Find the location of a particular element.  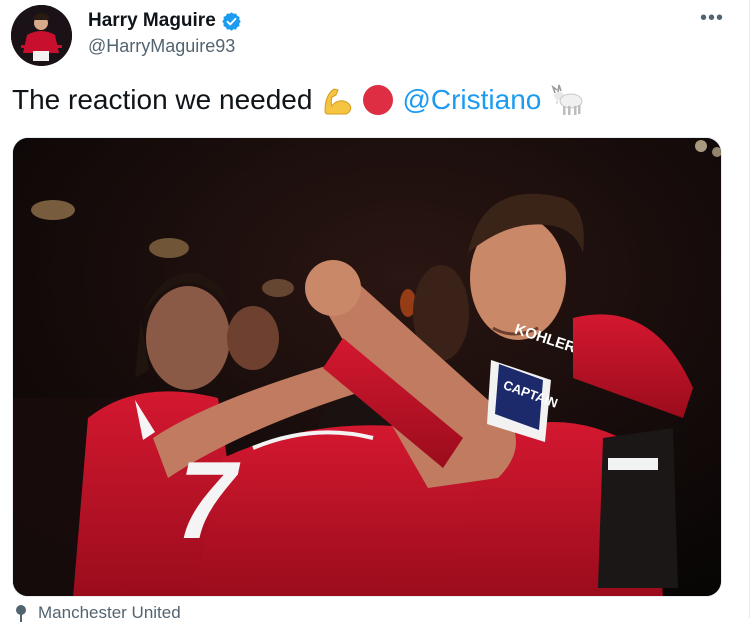

tweet-author: Harry Maguire @HarryMaguire93 is located at coordinates (165, 32).